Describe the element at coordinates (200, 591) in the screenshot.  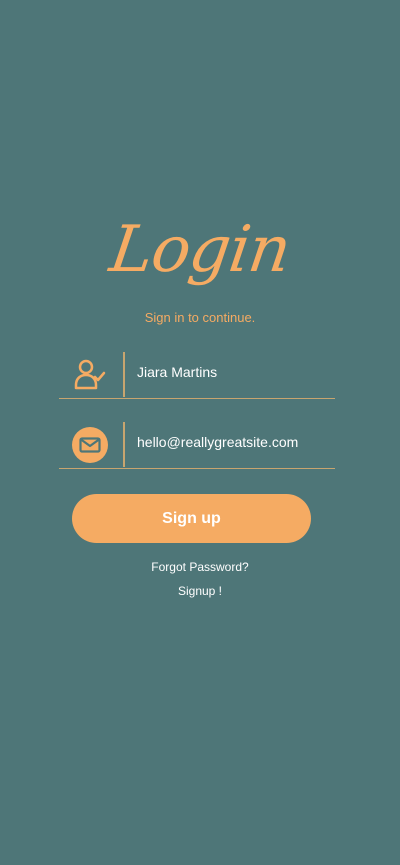
I see `signup-link: Signup !` at that location.